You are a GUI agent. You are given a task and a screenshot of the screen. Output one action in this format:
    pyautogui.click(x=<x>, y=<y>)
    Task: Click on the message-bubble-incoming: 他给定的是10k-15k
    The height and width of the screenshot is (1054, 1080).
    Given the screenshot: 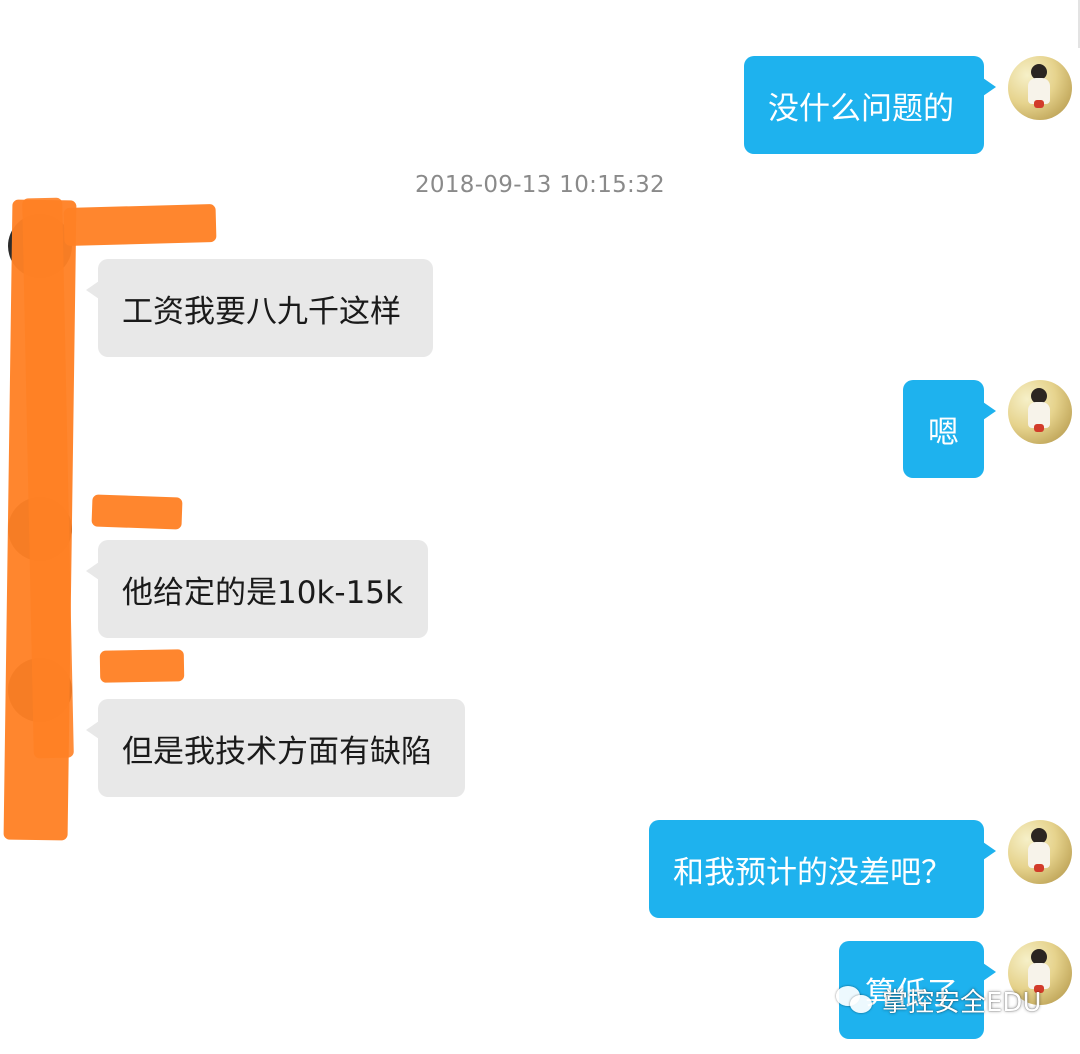 What is the action you would take?
    pyautogui.click(x=257, y=589)
    